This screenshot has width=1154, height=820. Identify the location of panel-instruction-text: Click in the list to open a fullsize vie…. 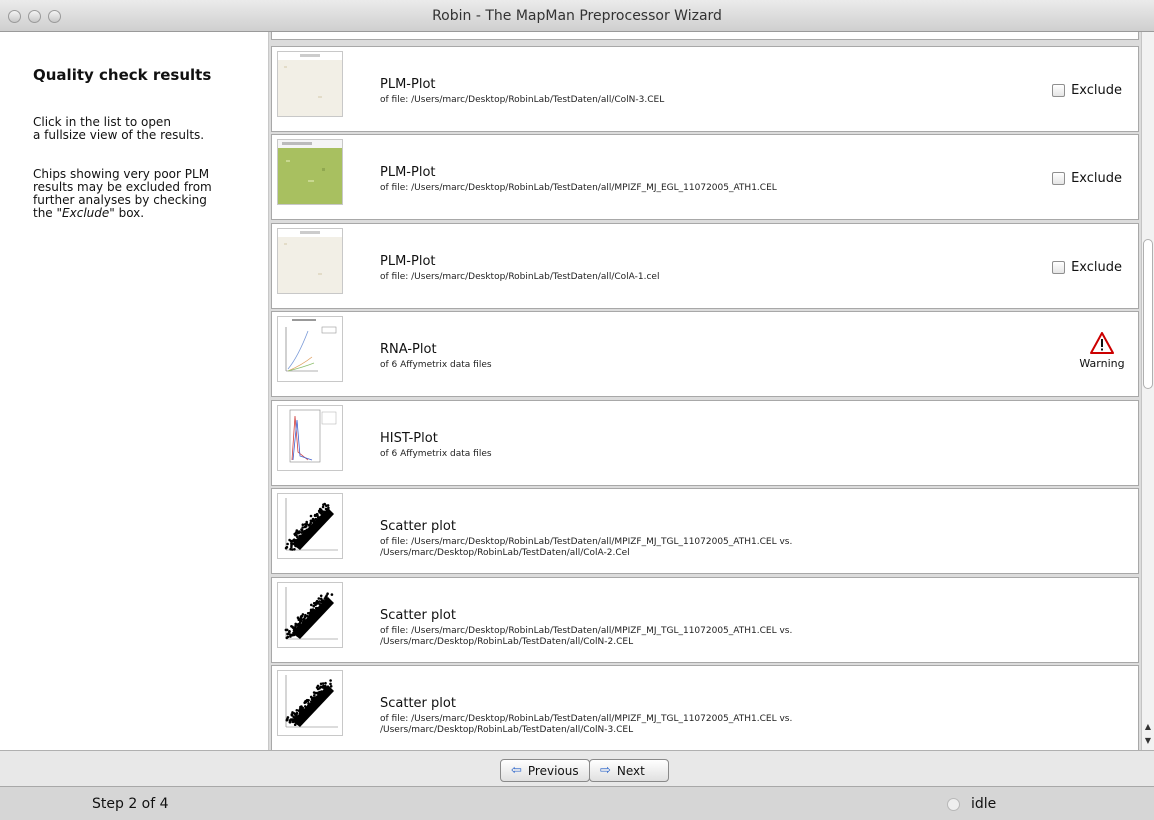
(118, 129).